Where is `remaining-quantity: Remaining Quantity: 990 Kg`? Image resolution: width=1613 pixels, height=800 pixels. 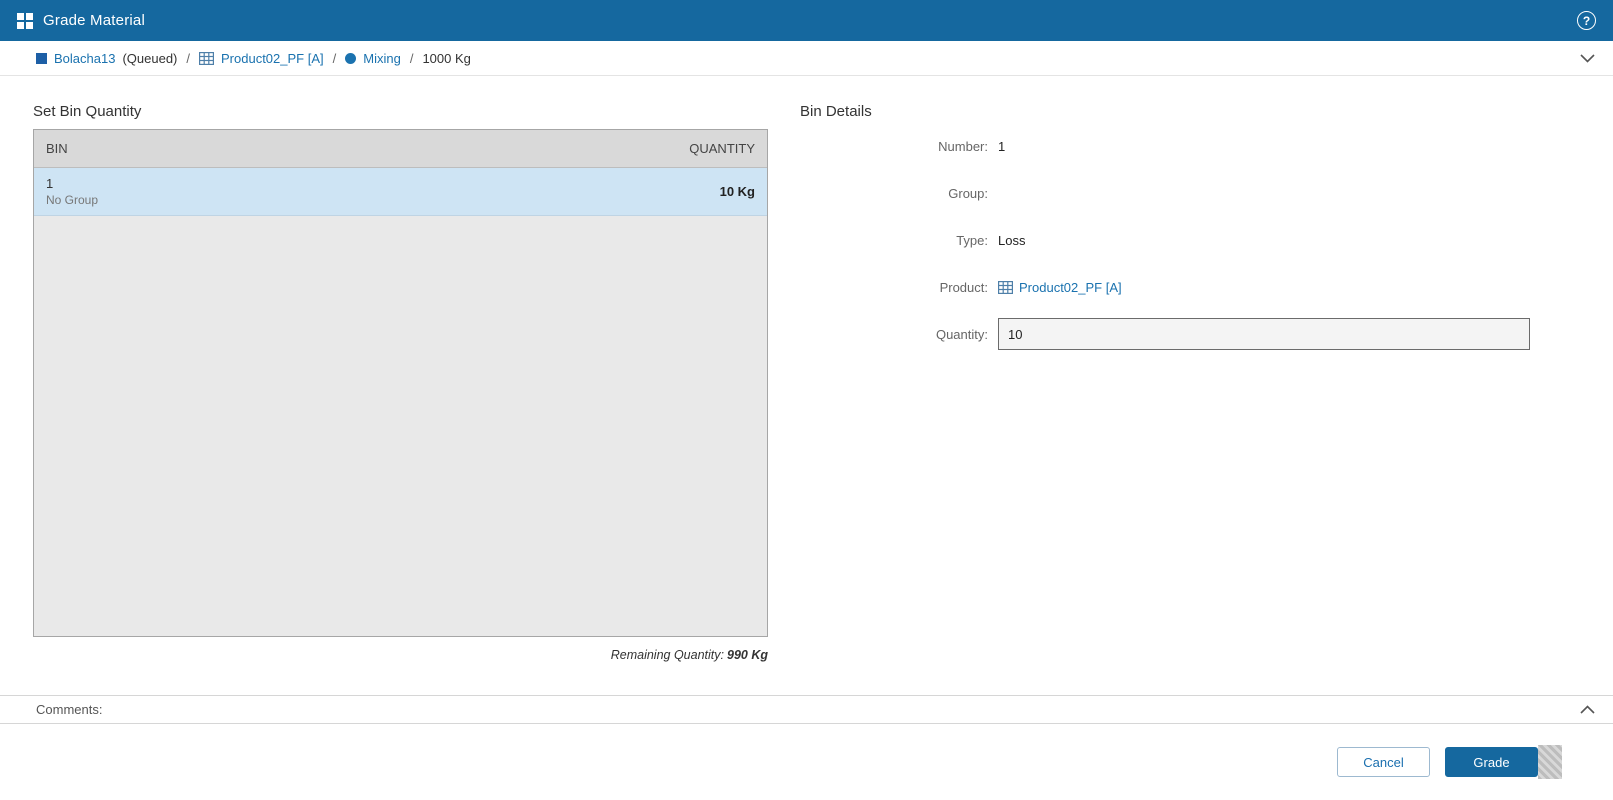
remaining-quantity: Remaining Quantity: 990 Kg is located at coordinates (400, 655).